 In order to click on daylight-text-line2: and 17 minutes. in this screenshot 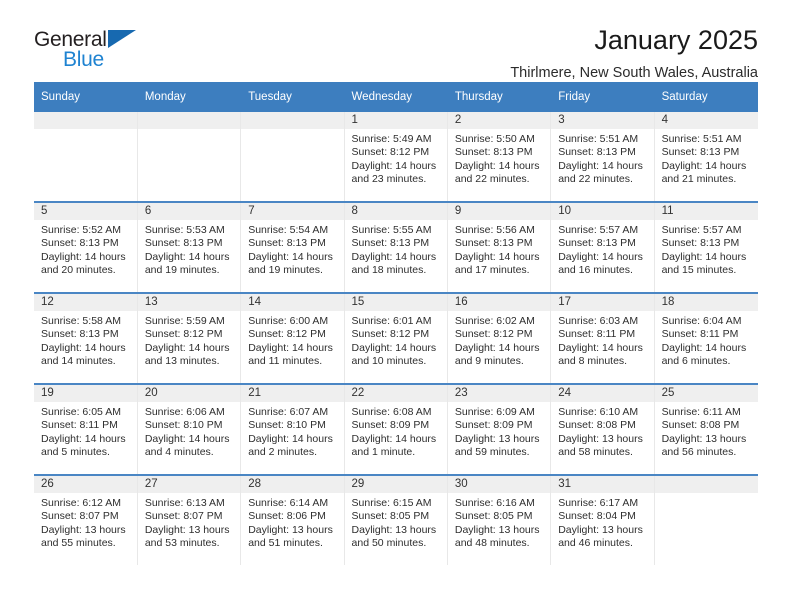, I will do `click(492, 270)`.